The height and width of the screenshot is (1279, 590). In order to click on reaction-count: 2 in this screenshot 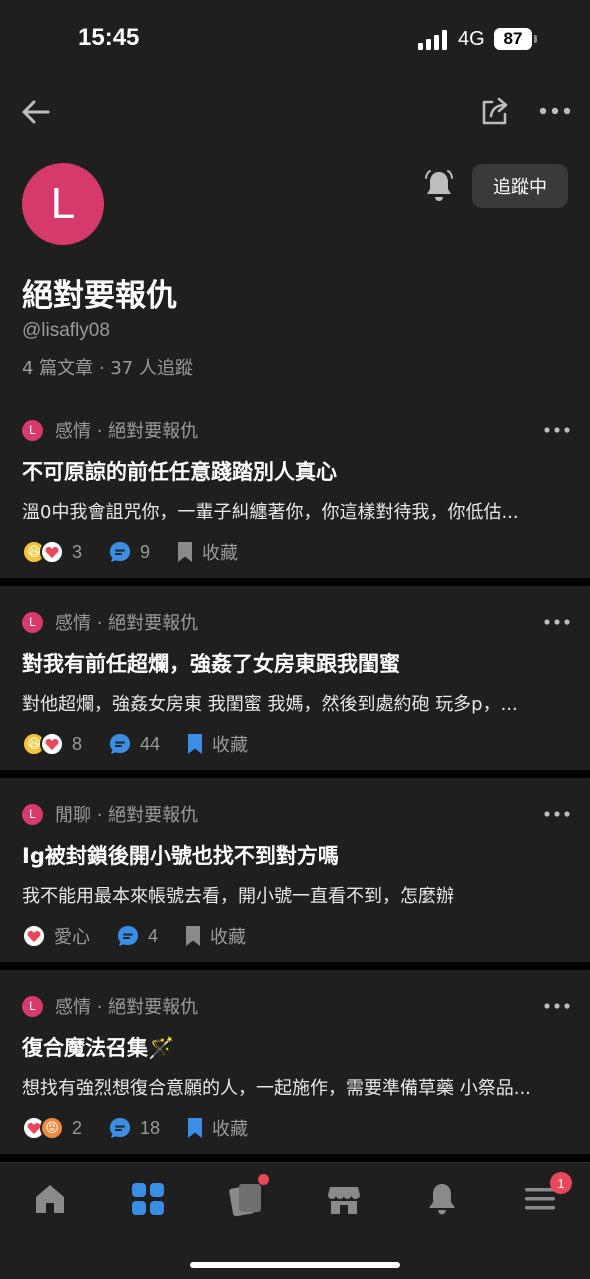, I will do `click(77, 1127)`.